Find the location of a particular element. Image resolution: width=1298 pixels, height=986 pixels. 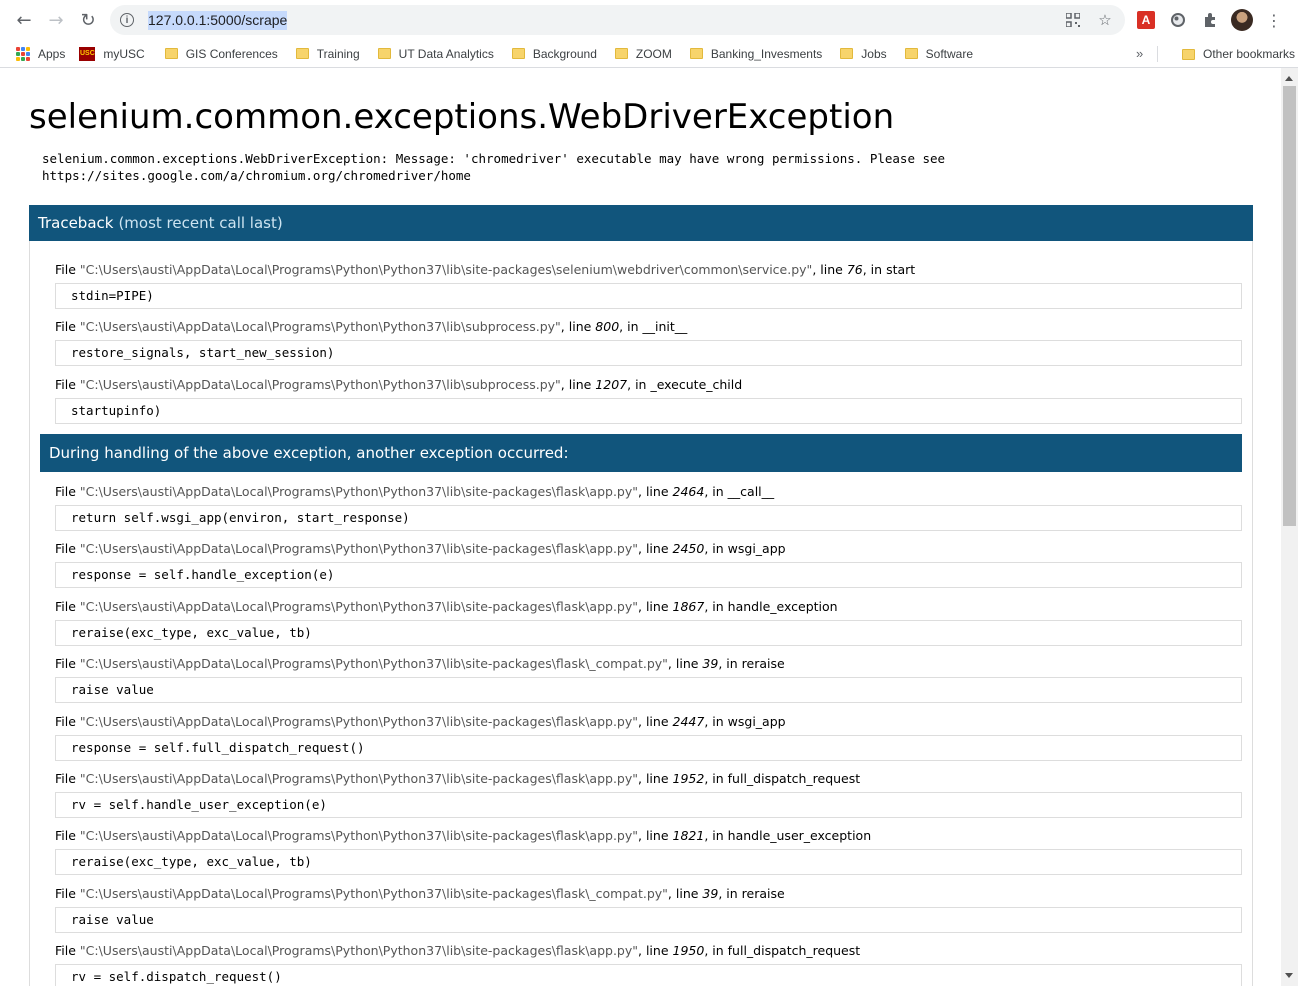

frame-line-number: 39 is located at coordinates (710, 893).